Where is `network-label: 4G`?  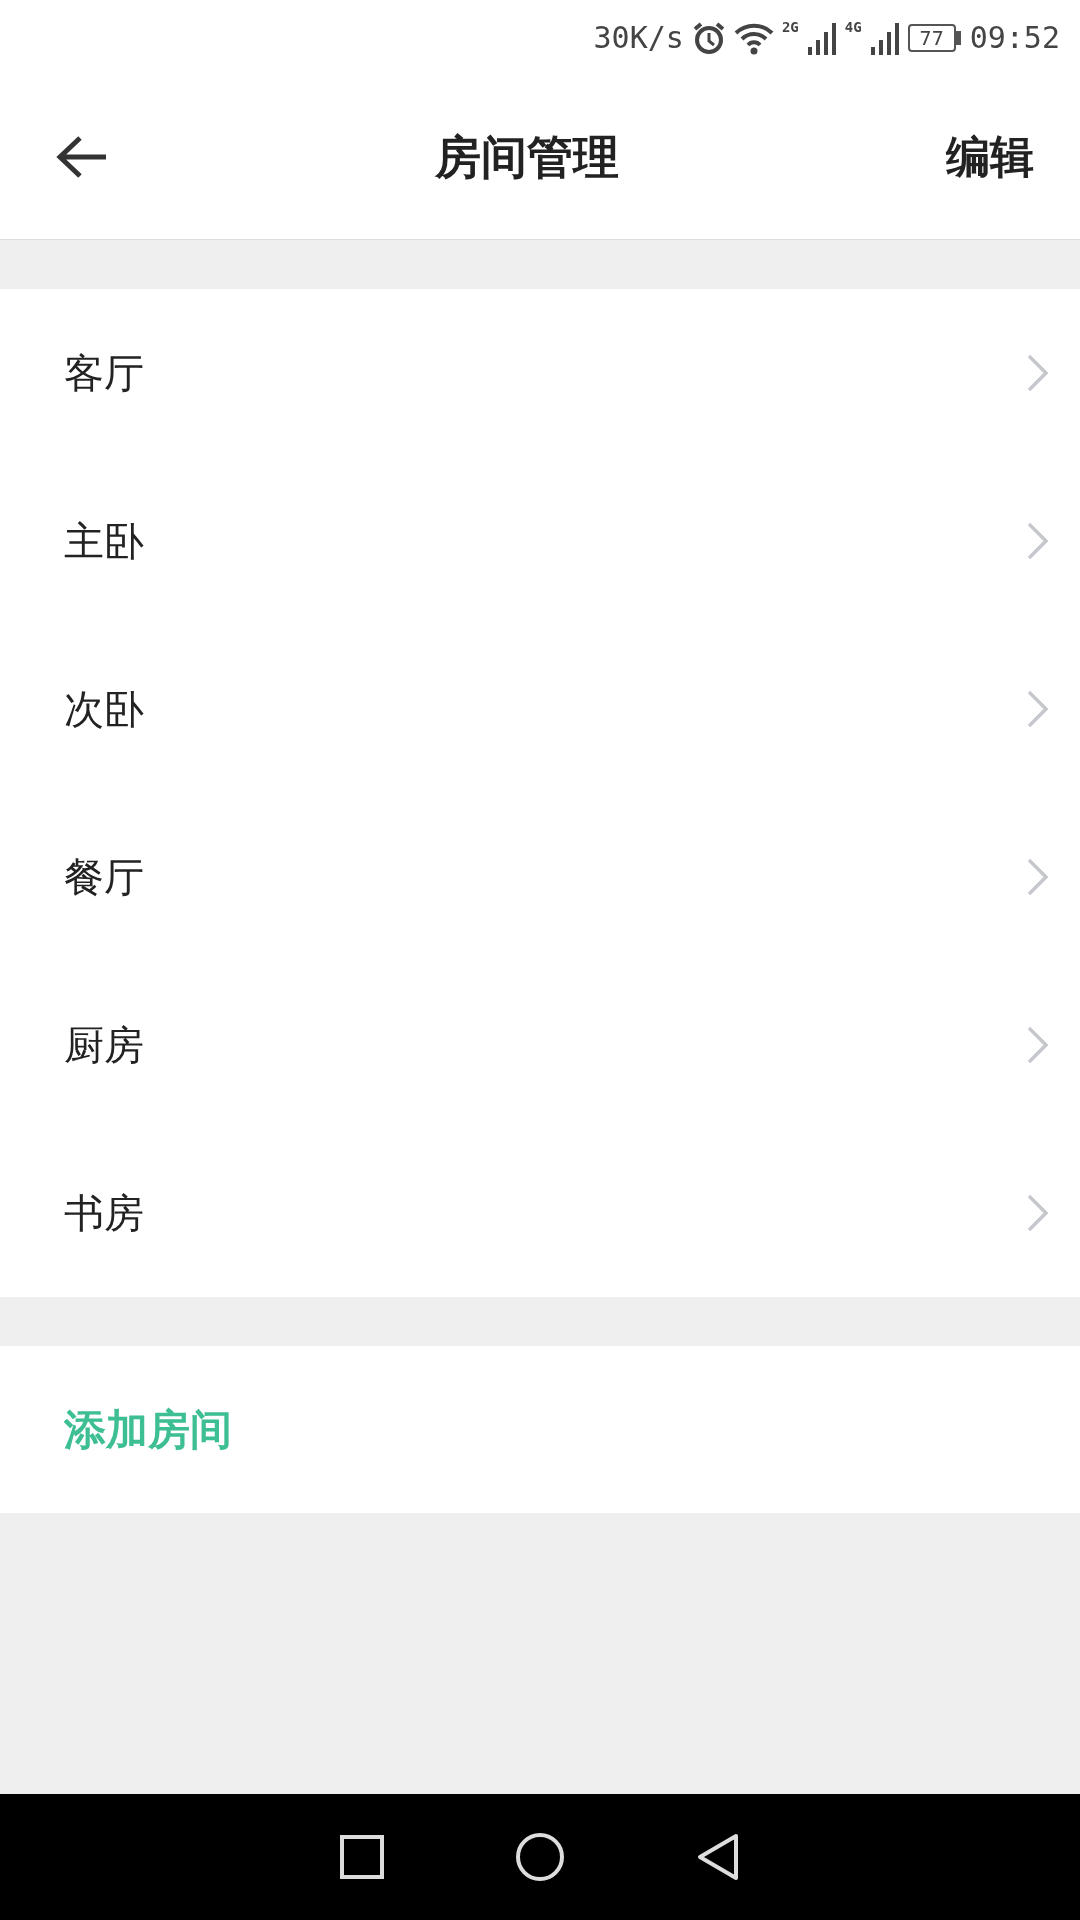
network-label: 4G is located at coordinates (853, 27).